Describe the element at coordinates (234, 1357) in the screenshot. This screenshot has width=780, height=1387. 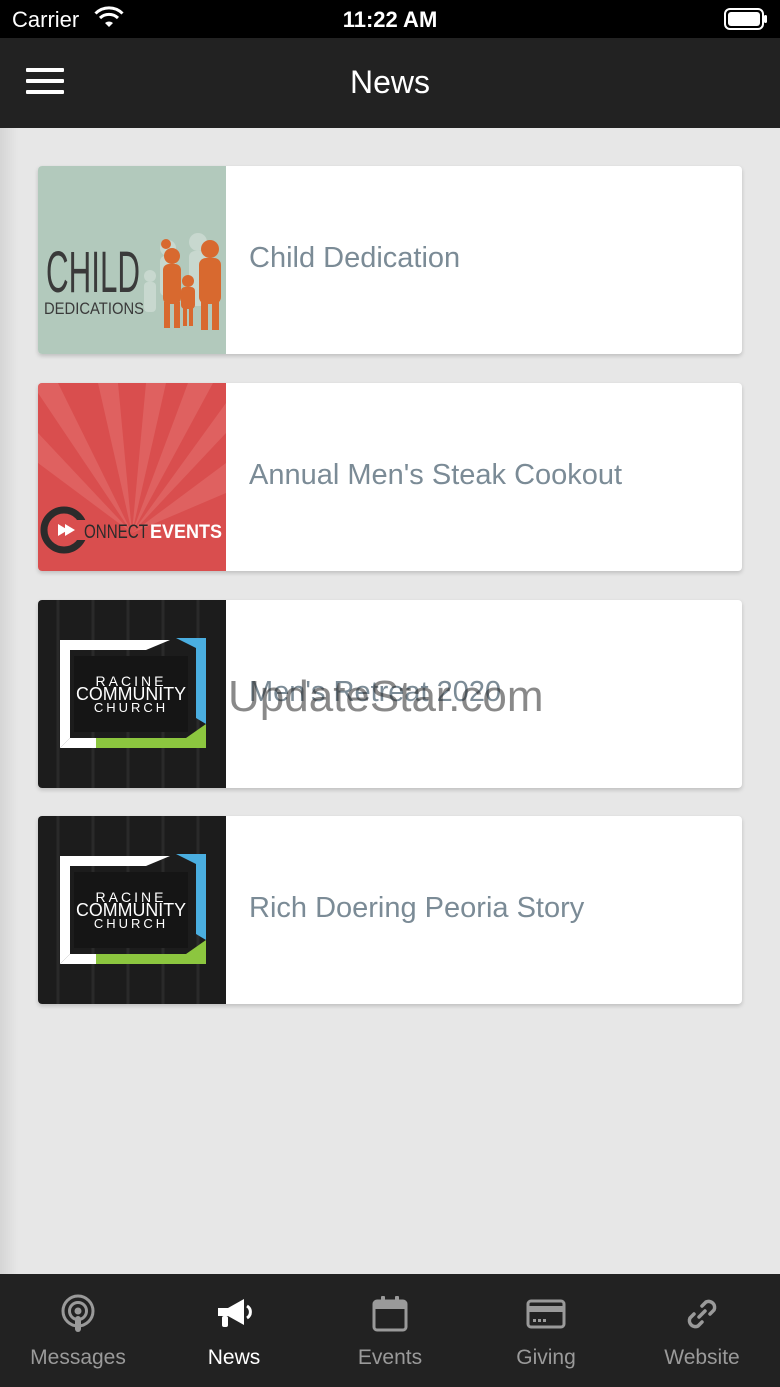
I see `tab-label: News` at that location.